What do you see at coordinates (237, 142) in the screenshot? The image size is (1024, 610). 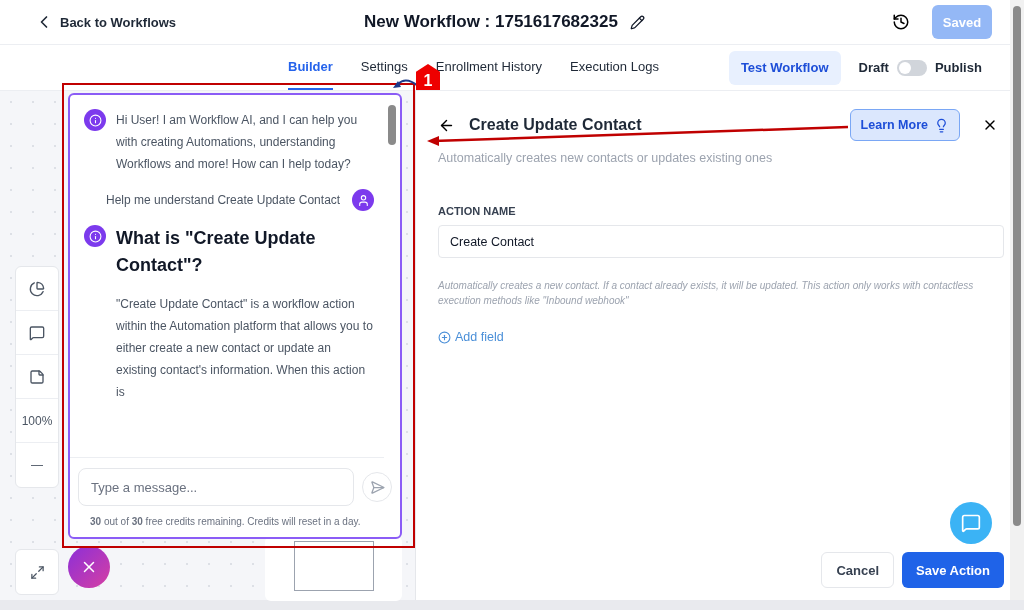 I see `bot-message: Hi User! I am Workflow AI, and I can help you with creating Automations, understanding Workflows and more! How can I help today?` at bounding box center [237, 142].